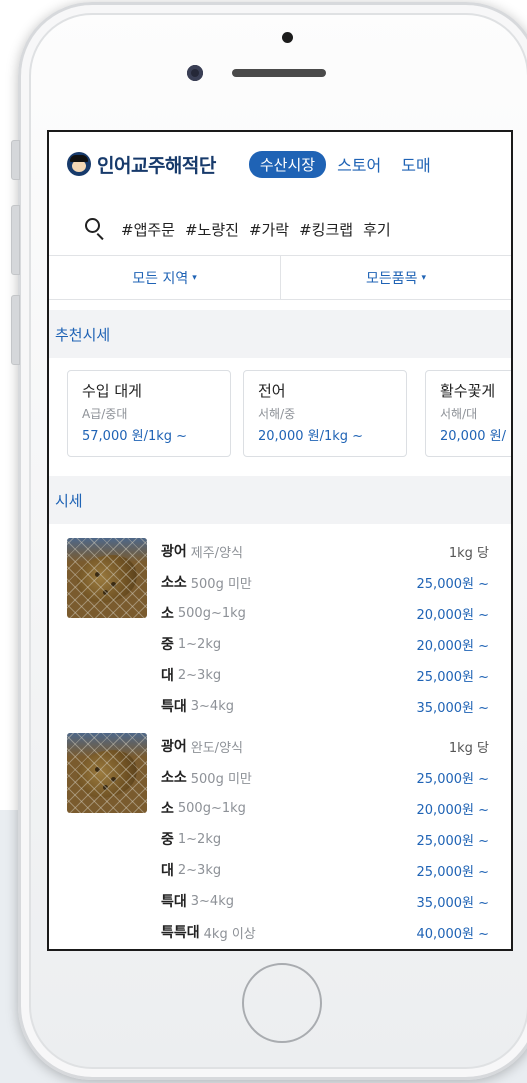 The width and height of the screenshot is (527, 1083). What do you see at coordinates (229, 934) in the screenshot?
I see `size-range: 4kg 이상` at bounding box center [229, 934].